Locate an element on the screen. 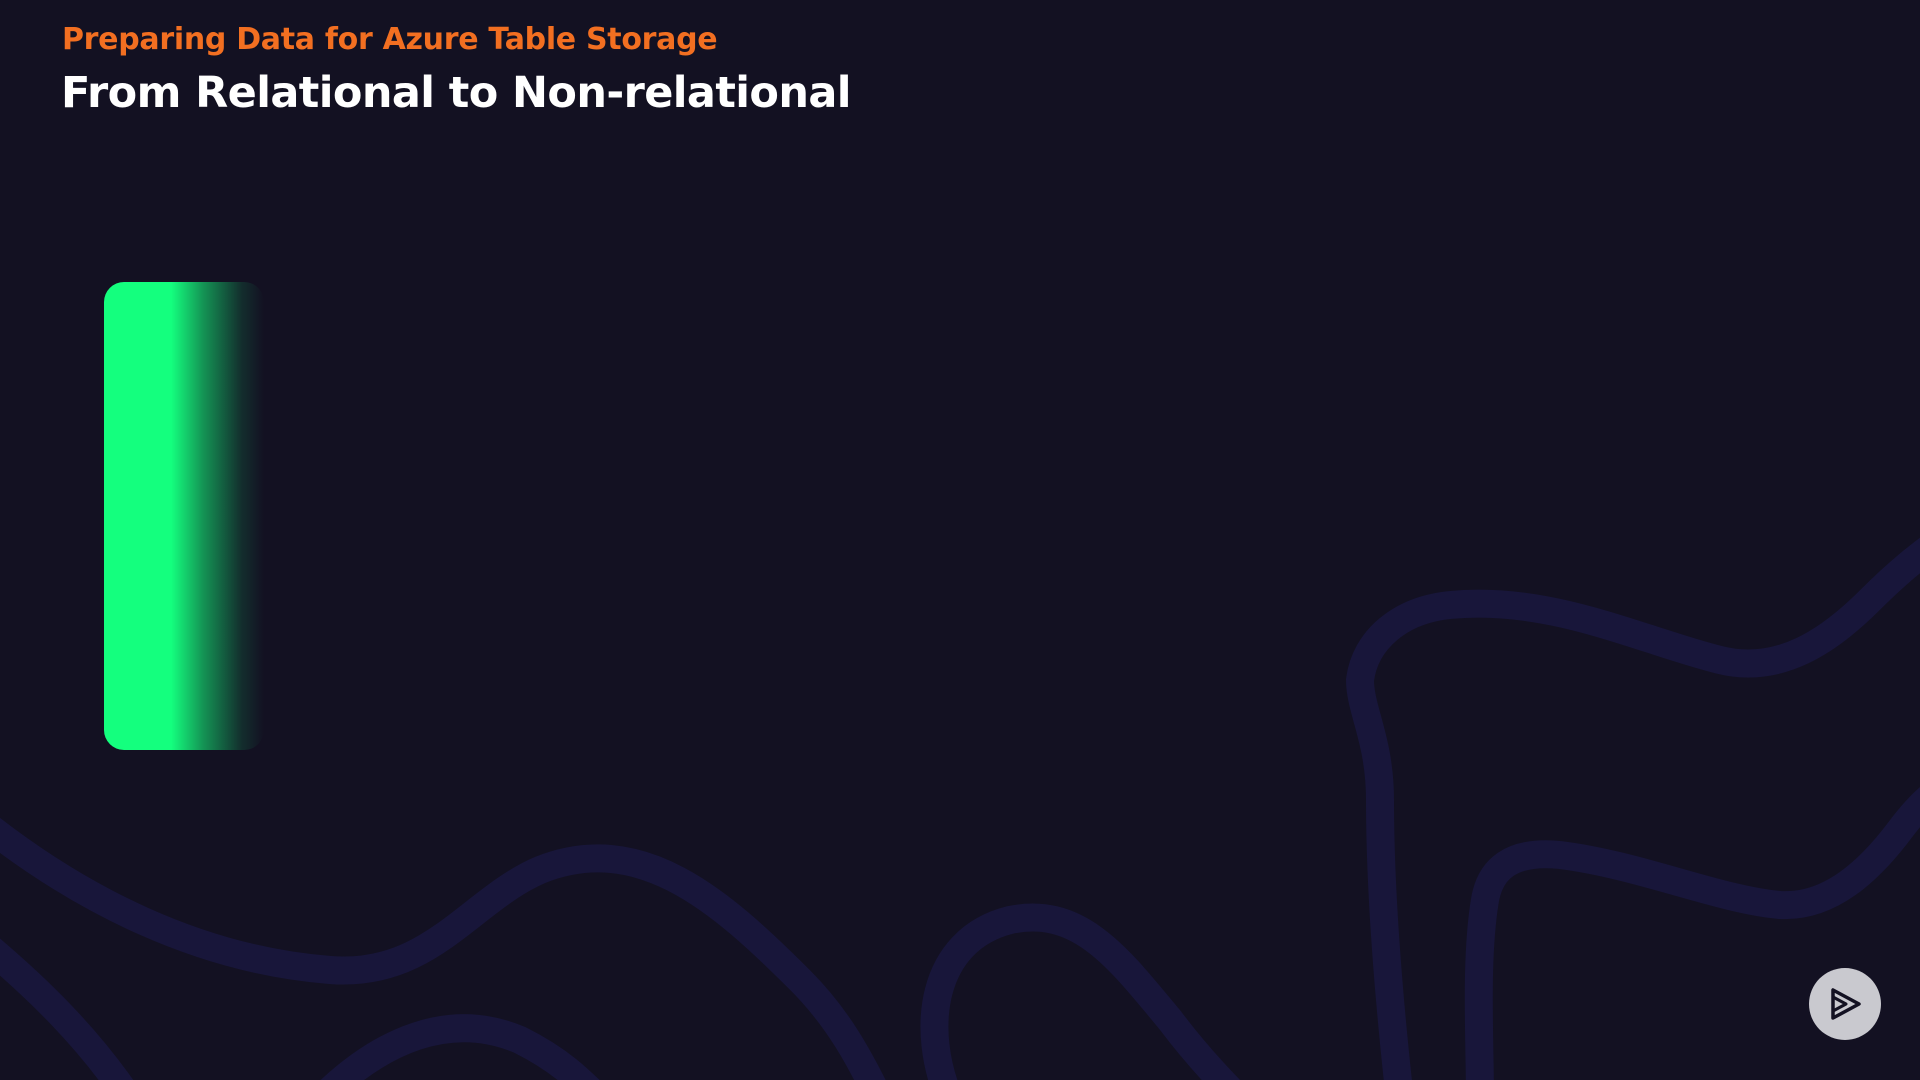  brand-badge is located at coordinates (1845, 1004).